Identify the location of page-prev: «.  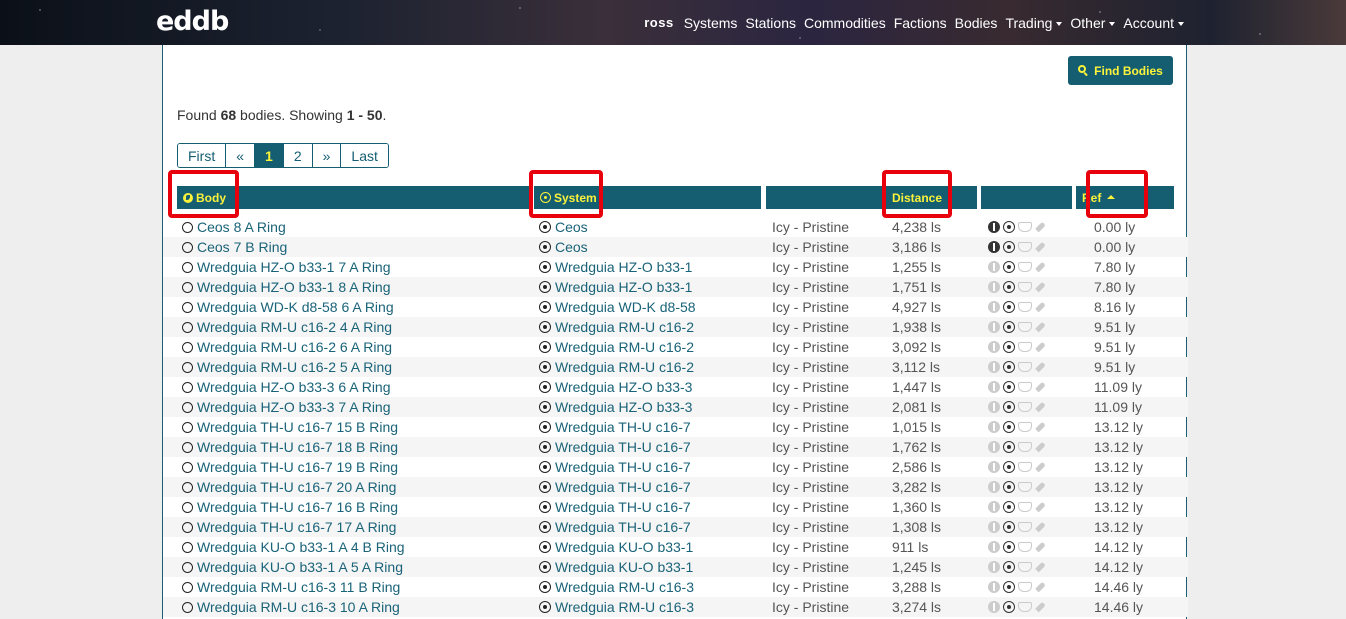
(241, 155).